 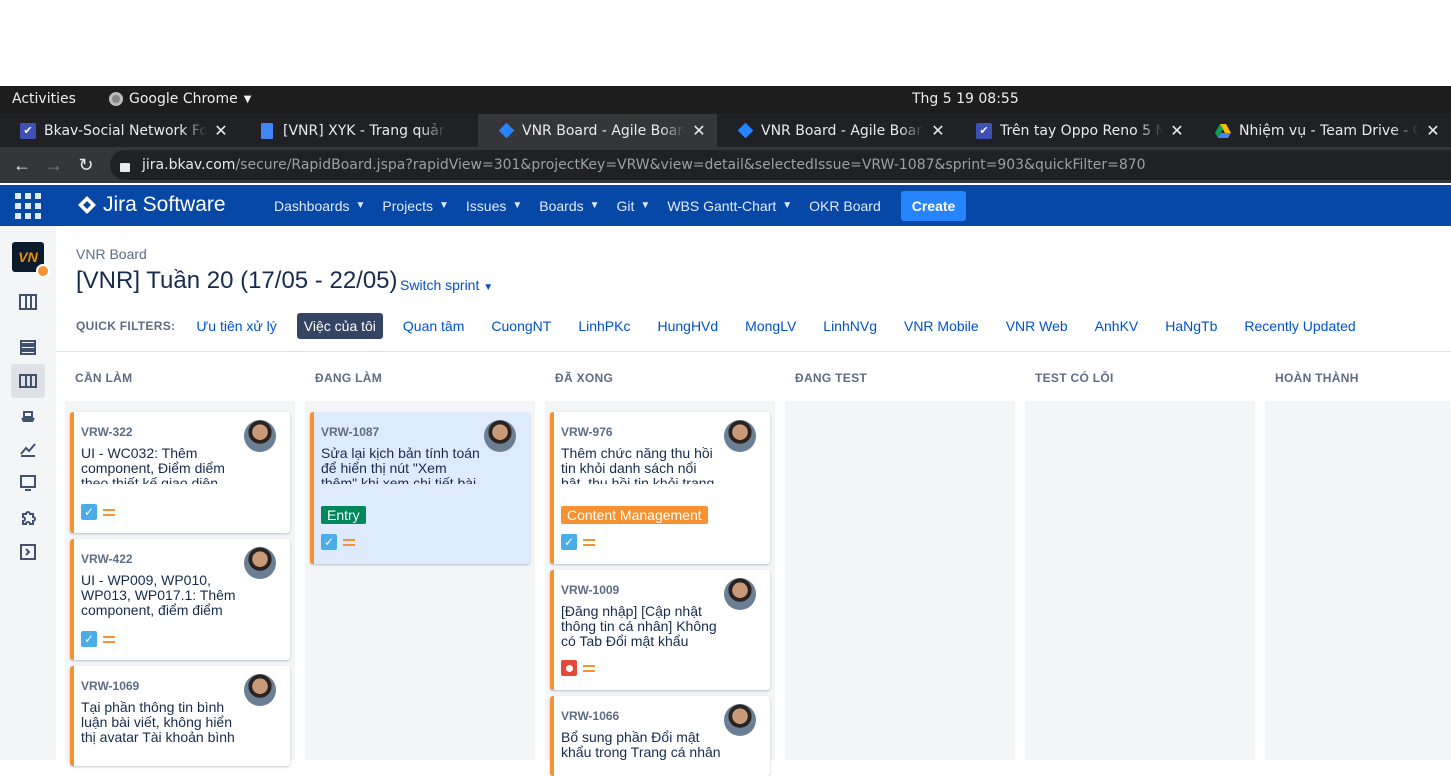 I want to click on issue-key: VRW-1087, so click(x=350, y=432).